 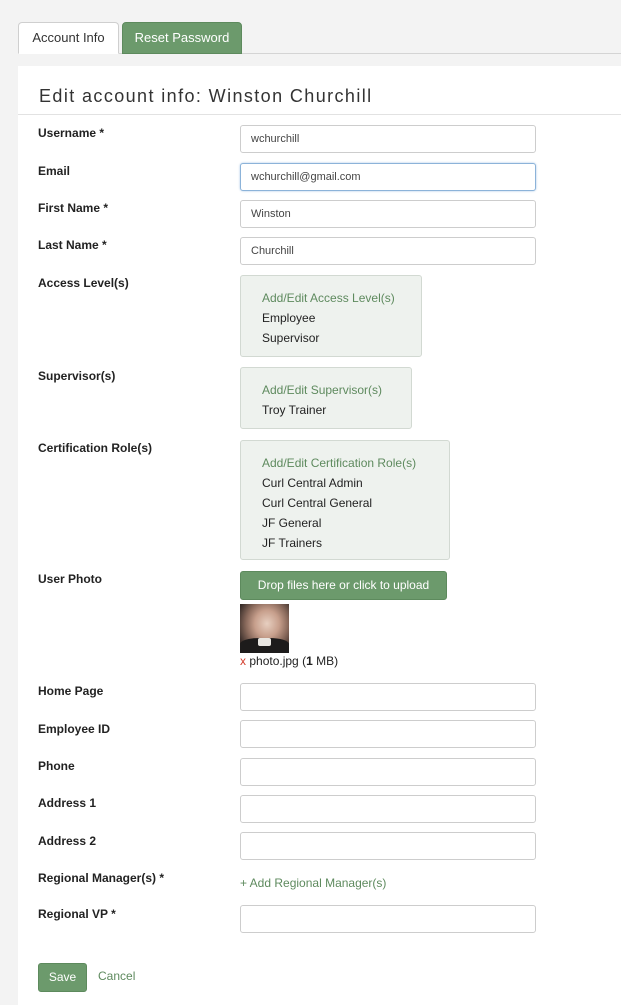 I want to click on remove-file-icon: x, so click(x=243, y=661).